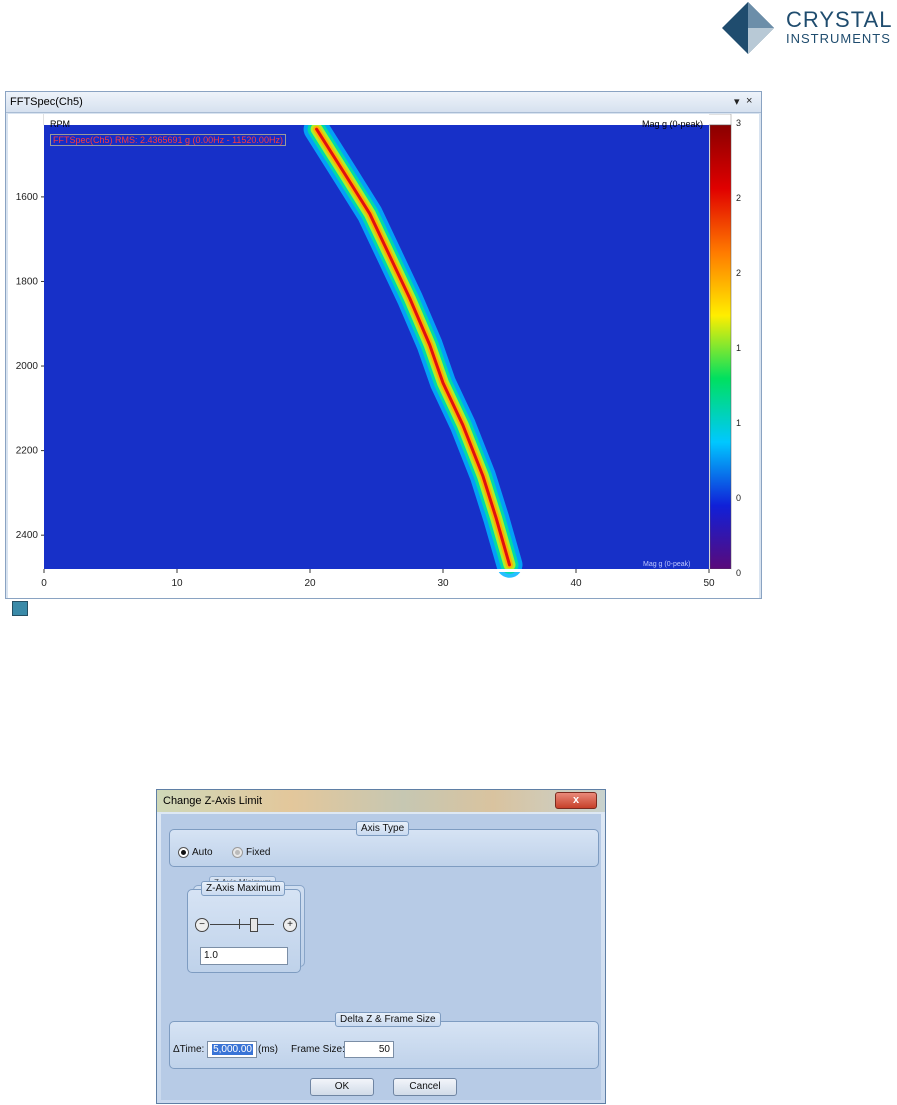 This screenshot has height=1105, width=897. I want to click on crystal-instruments-logo: CRYSTAL INSTRUMENTS, so click(807, 28).